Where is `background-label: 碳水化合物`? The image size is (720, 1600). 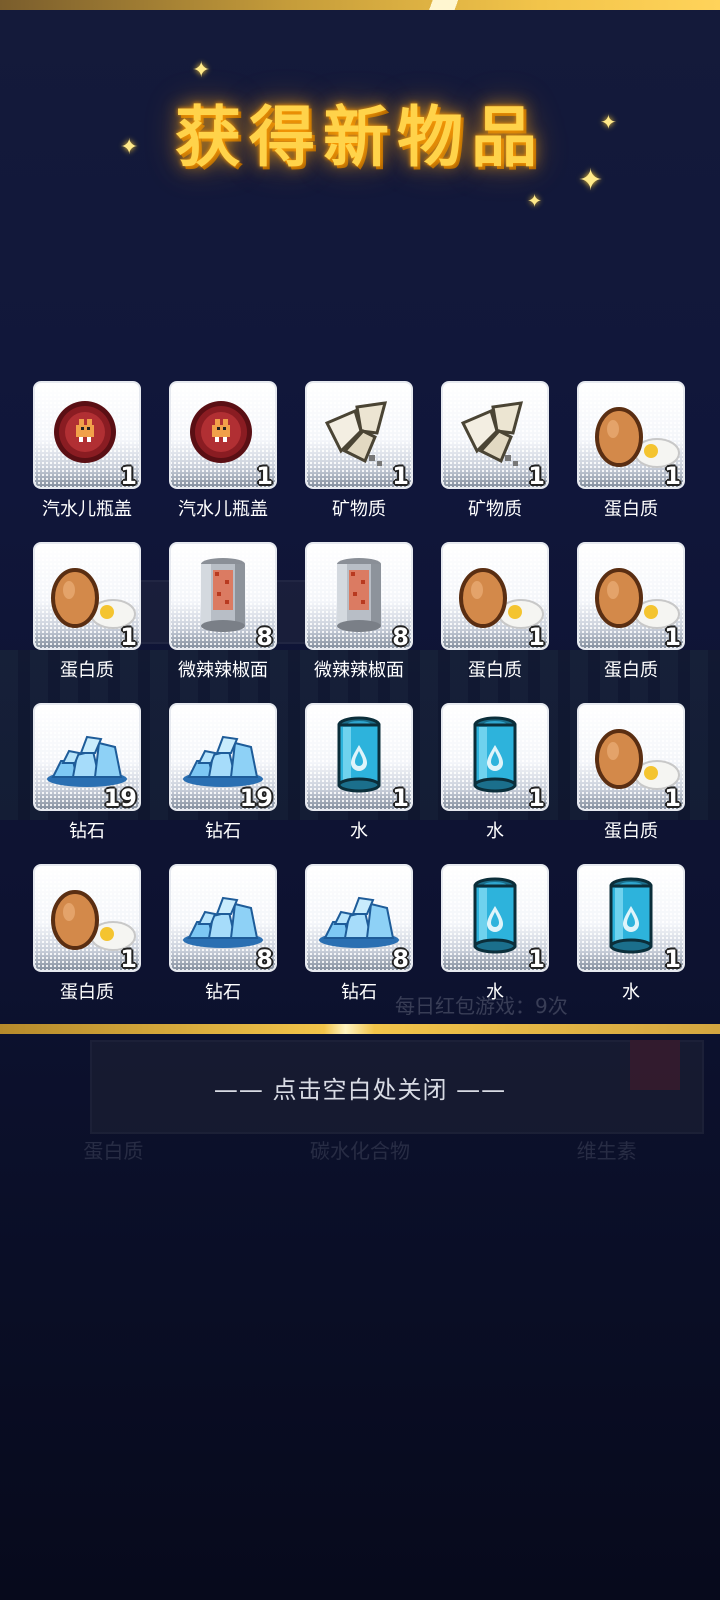 background-label: 碳水化合物 is located at coordinates (359, 1151).